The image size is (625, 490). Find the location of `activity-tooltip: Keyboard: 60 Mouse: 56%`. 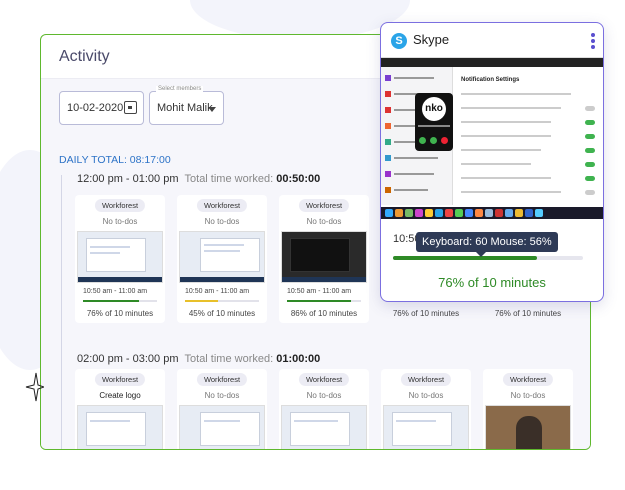

activity-tooltip: Keyboard: 60 Mouse: 56% is located at coordinates (487, 244).